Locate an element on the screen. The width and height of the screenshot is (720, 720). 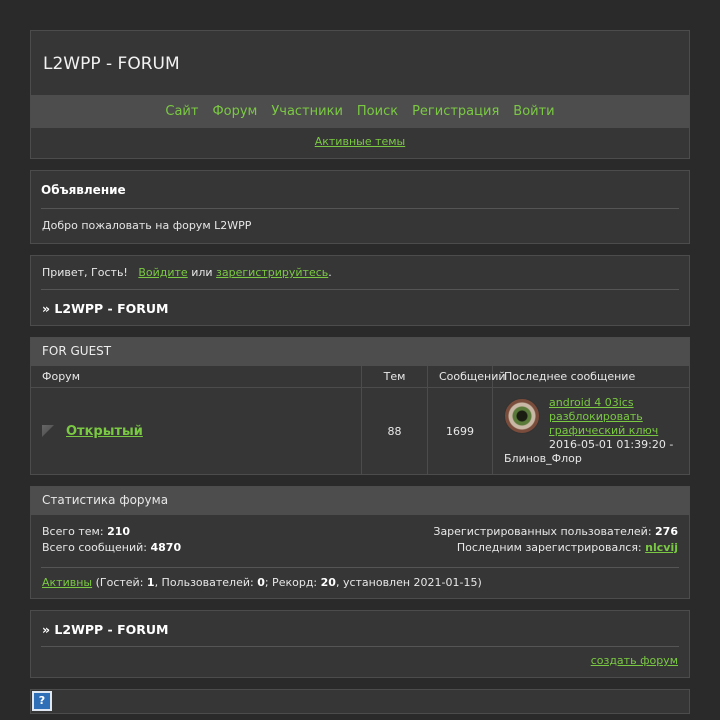
registered-value: 276 is located at coordinates (666, 531).